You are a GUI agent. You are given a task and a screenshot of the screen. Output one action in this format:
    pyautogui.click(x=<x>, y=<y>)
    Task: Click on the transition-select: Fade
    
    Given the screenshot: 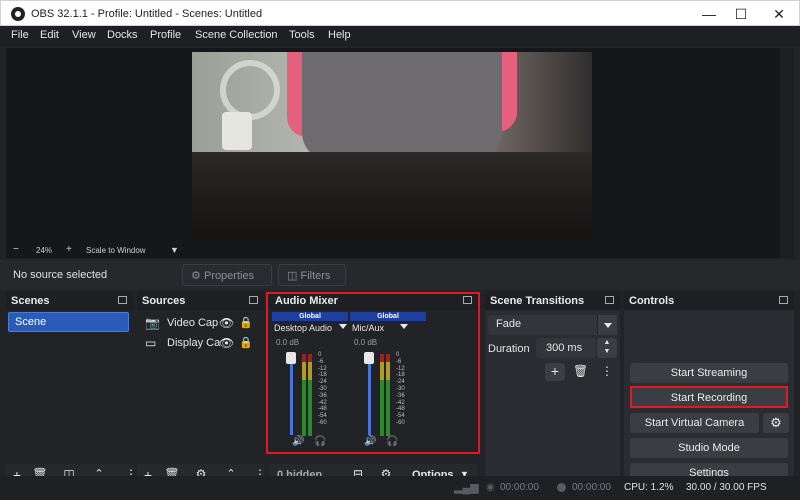 What is the action you would take?
    pyautogui.click(x=552, y=325)
    